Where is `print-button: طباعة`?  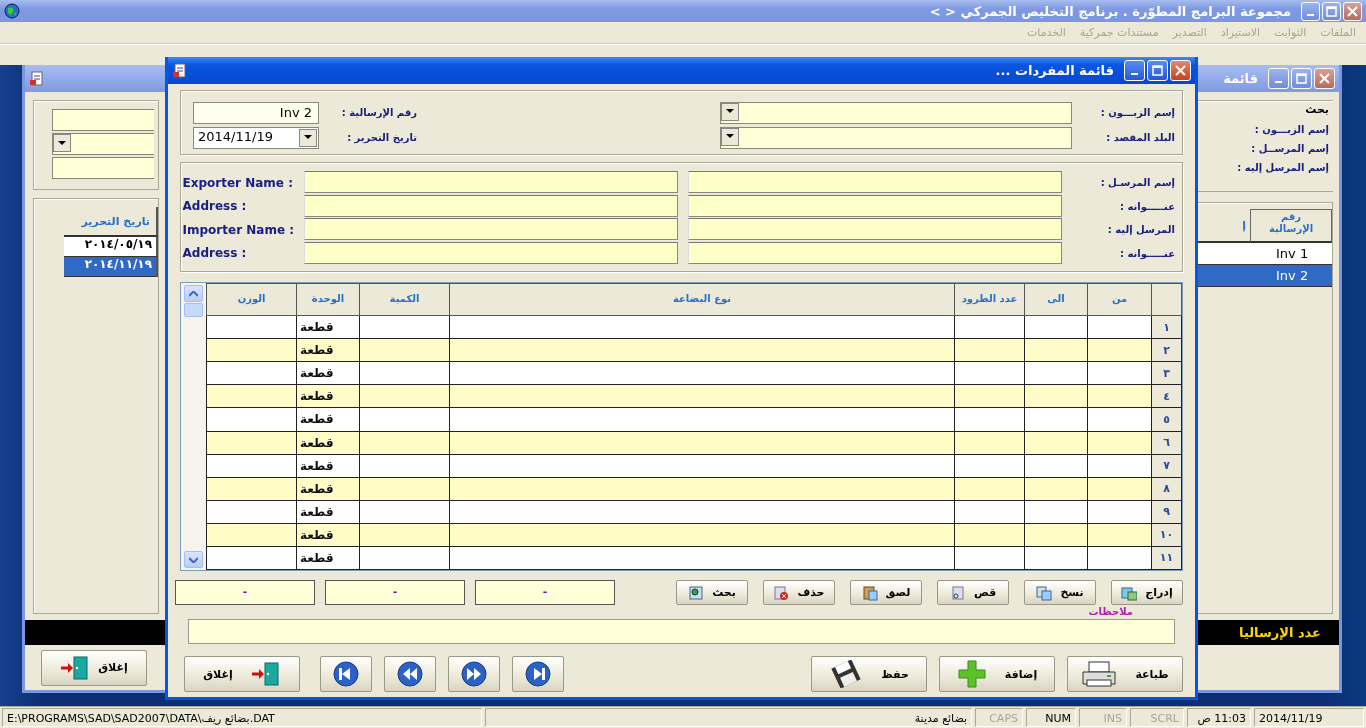
print-button: طباعة is located at coordinates (1125, 674).